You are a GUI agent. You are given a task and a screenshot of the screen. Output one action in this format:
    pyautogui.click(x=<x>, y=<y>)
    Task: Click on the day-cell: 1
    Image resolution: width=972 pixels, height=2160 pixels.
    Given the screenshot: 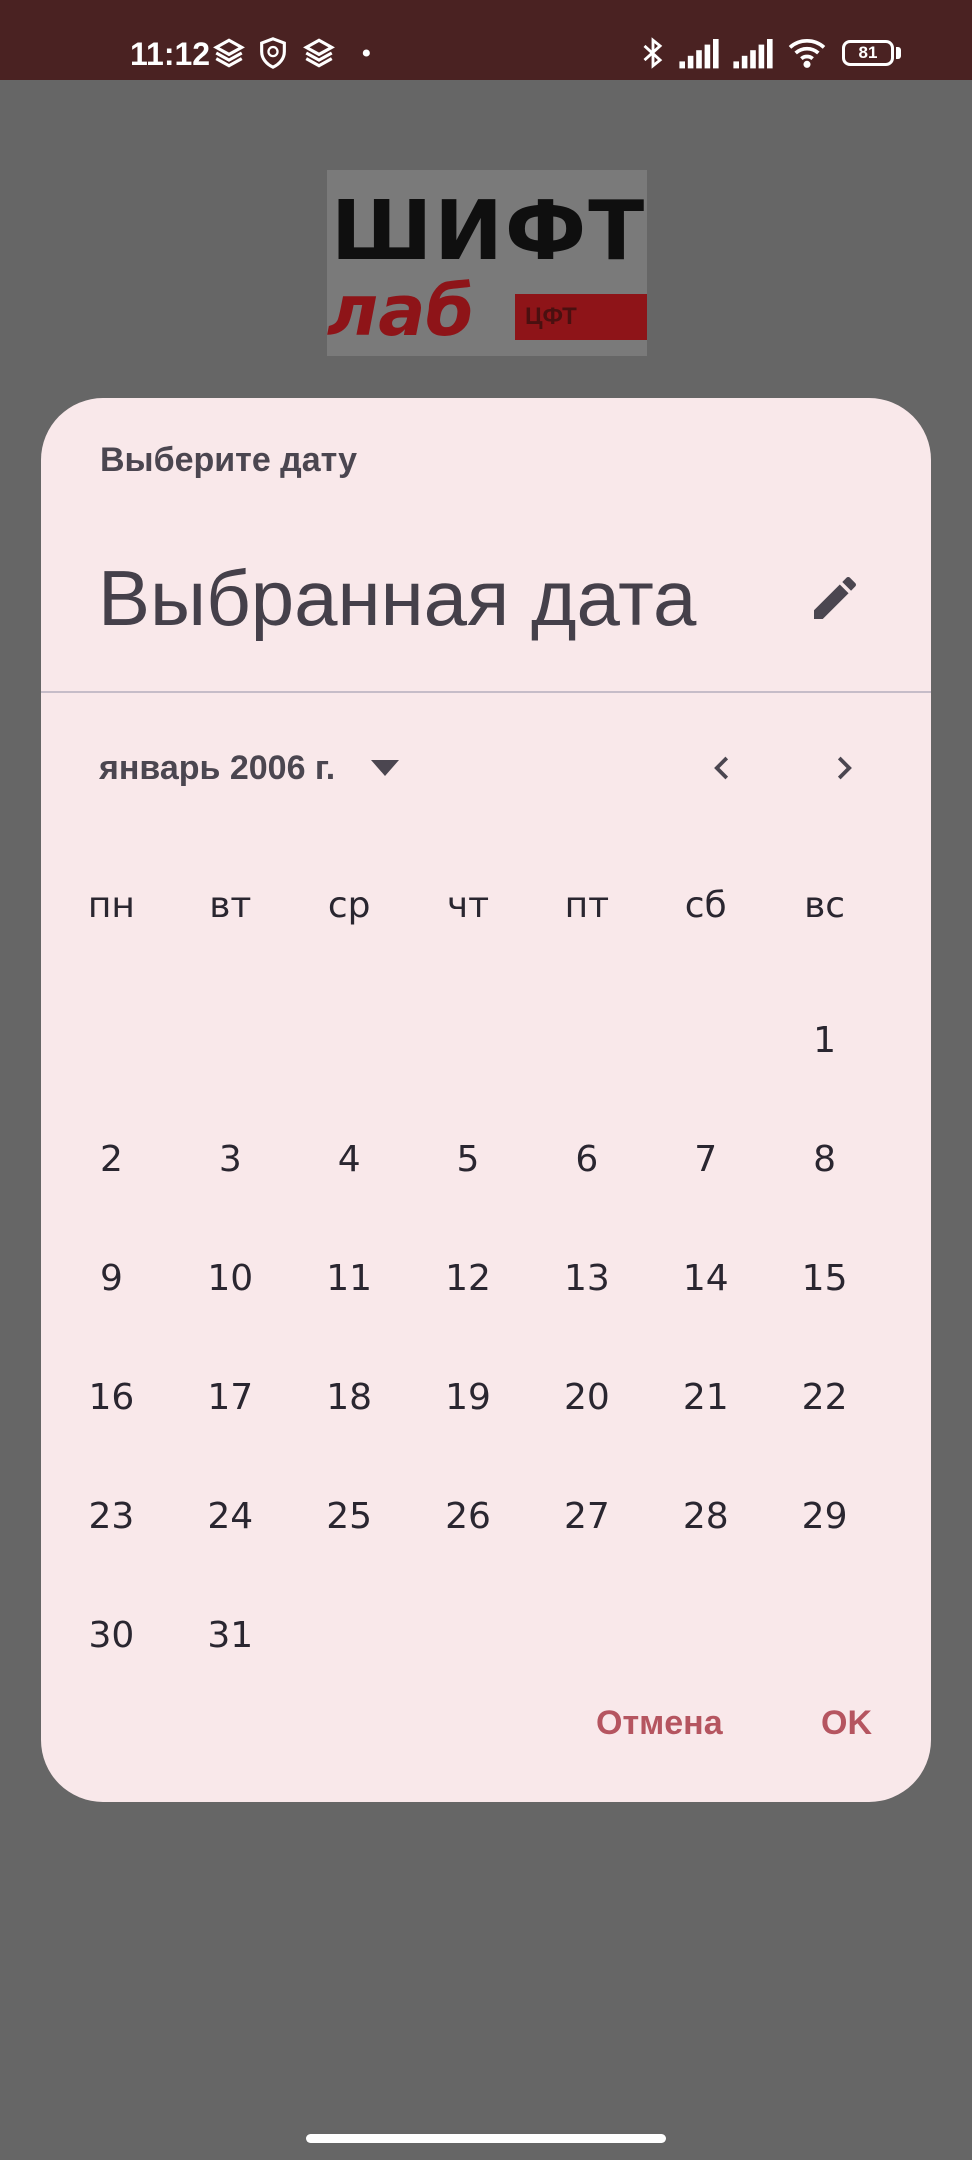 What is the action you would take?
    pyautogui.click(x=824, y=1041)
    